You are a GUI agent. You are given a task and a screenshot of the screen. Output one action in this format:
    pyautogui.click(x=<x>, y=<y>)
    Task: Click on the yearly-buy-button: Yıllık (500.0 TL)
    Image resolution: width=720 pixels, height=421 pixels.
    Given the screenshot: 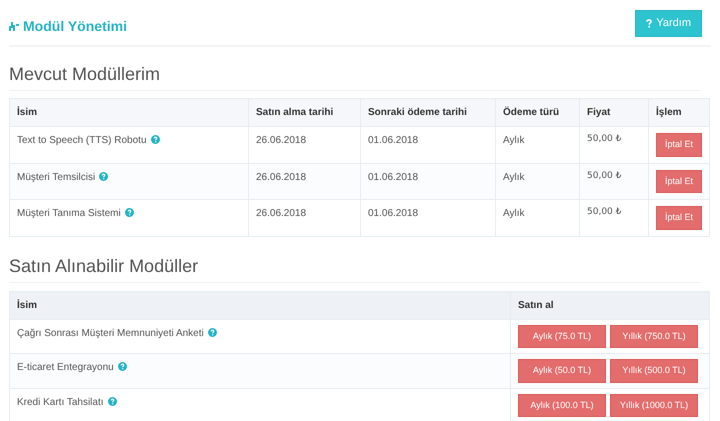 What is the action you would take?
    pyautogui.click(x=654, y=370)
    